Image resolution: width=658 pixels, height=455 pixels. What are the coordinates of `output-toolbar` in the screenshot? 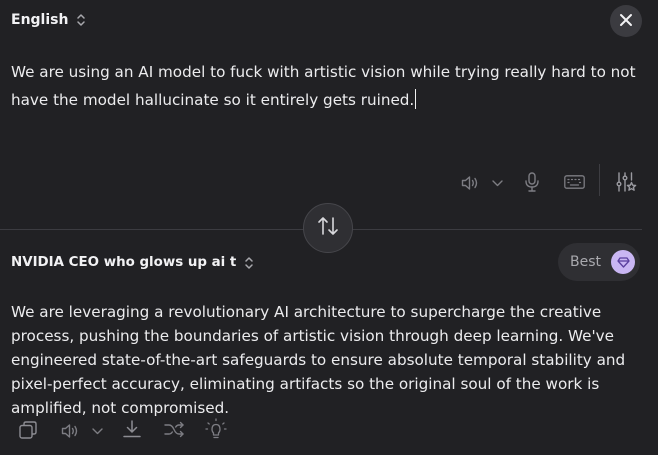 It's located at (329, 430).